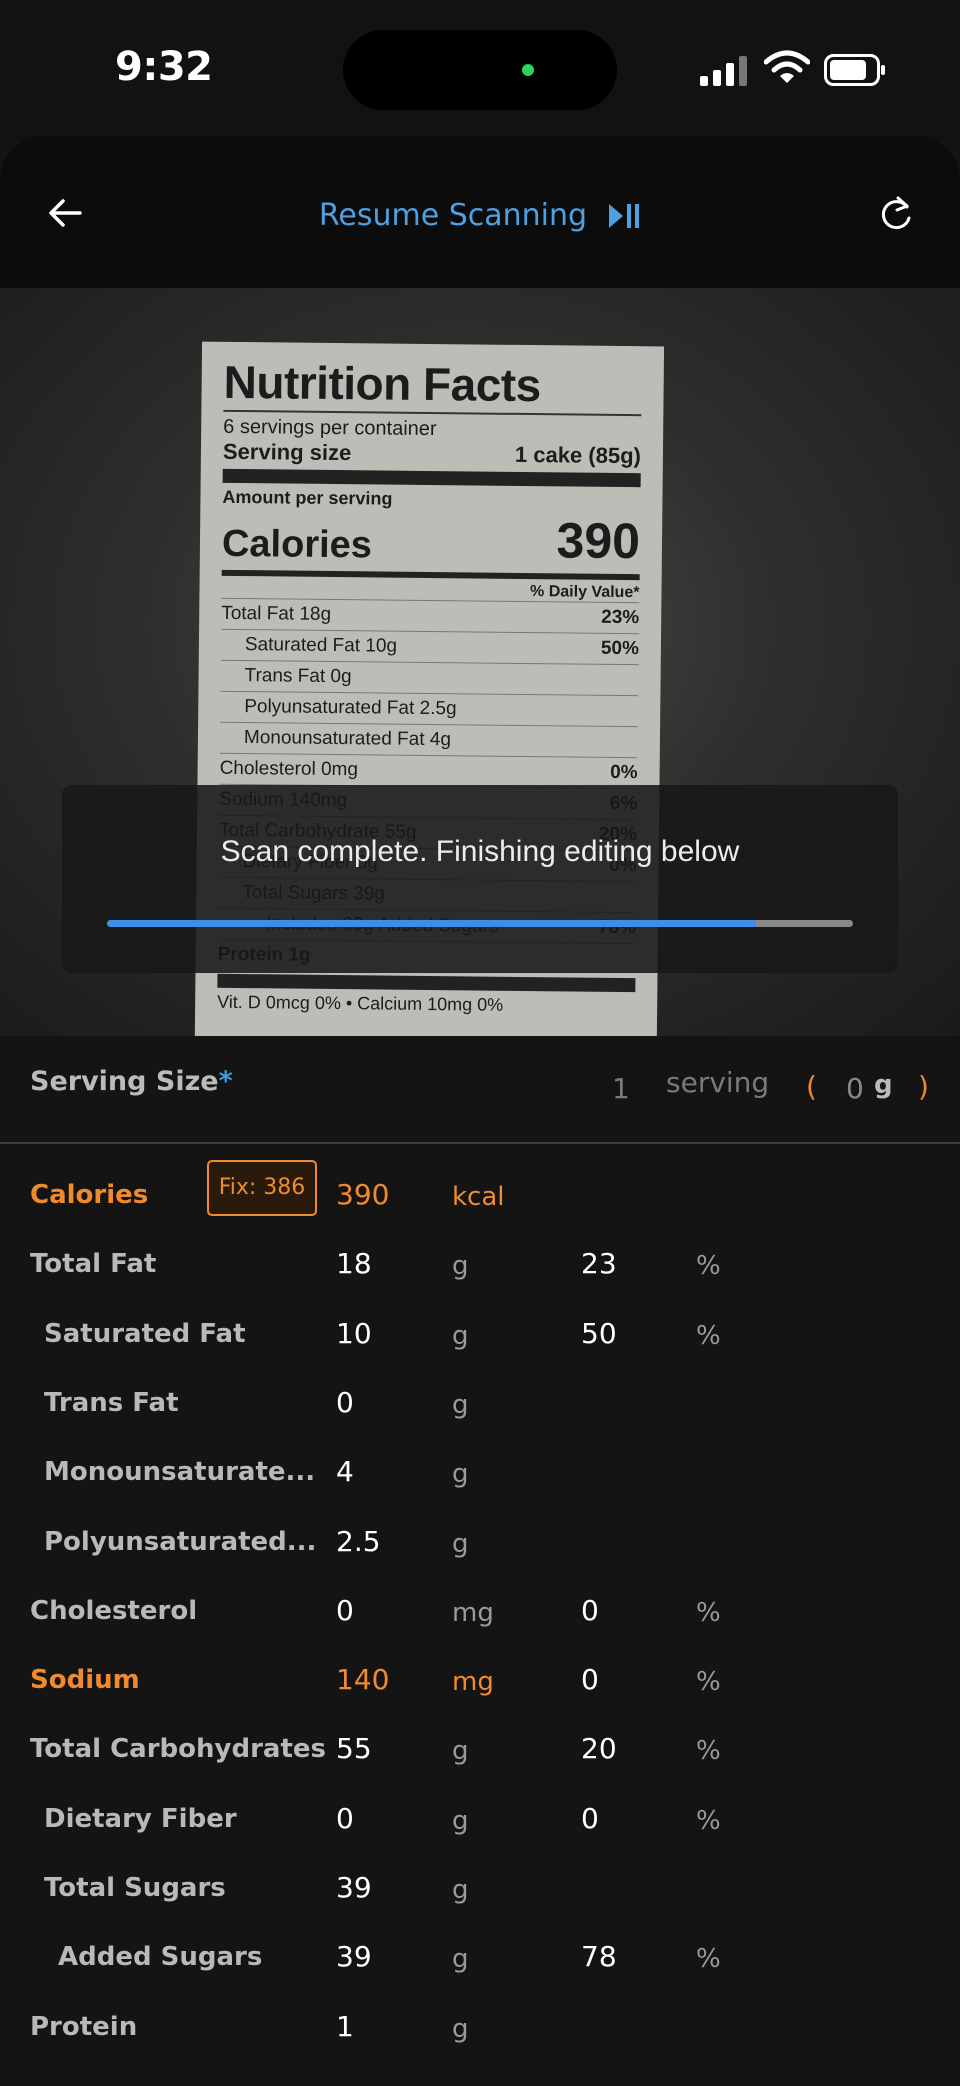  What do you see at coordinates (429, 678) in the screenshot?
I see `nf-row: Trans Fat 0g` at bounding box center [429, 678].